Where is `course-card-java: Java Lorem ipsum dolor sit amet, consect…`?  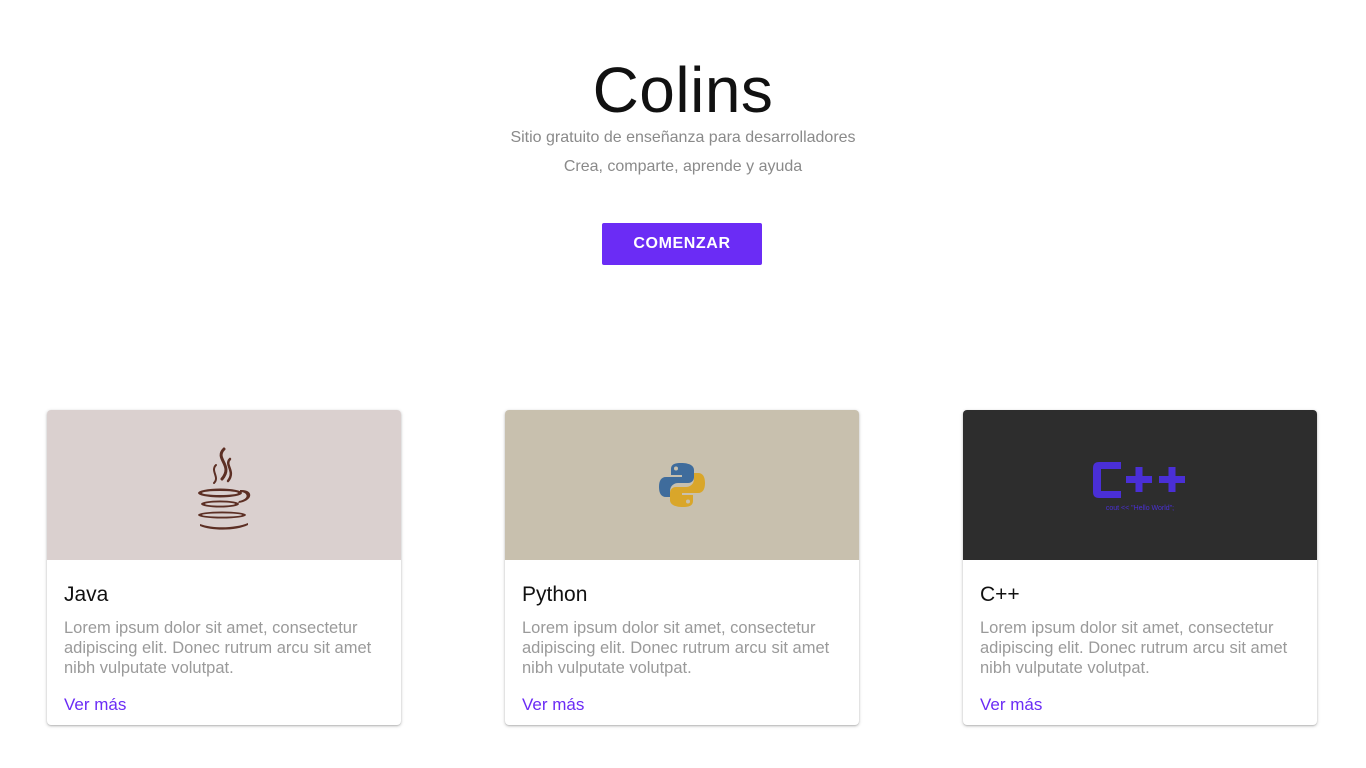 course-card-java: Java Lorem ipsum dolor sit amet, consect… is located at coordinates (224, 567).